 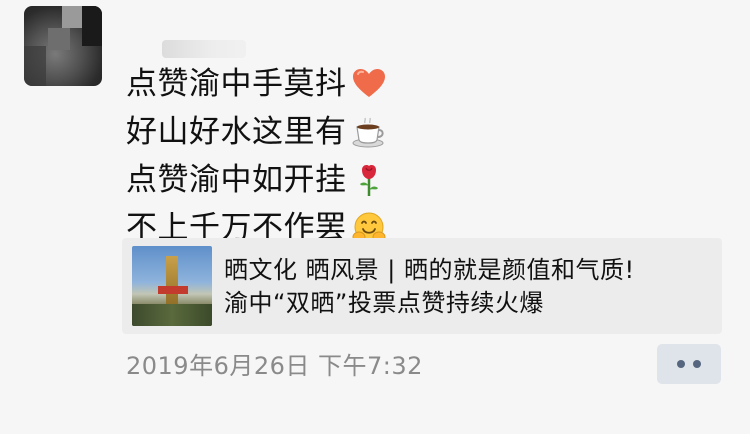 I want to click on post-line-text: 点赞渝中手莫抖, so click(x=236, y=84).